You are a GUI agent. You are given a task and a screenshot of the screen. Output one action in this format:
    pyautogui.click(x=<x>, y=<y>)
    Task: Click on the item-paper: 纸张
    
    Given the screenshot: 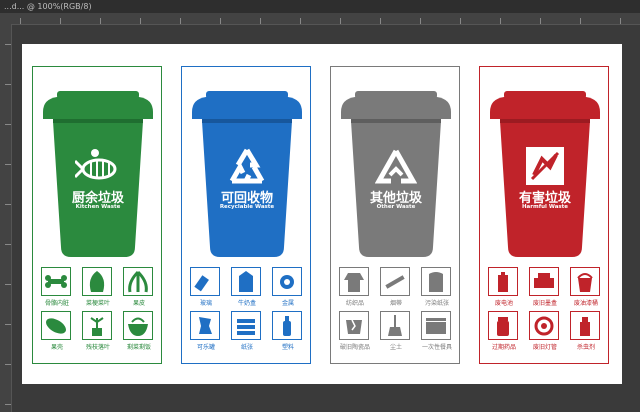 What is the action you would take?
    pyautogui.click(x=247, y=332)
    